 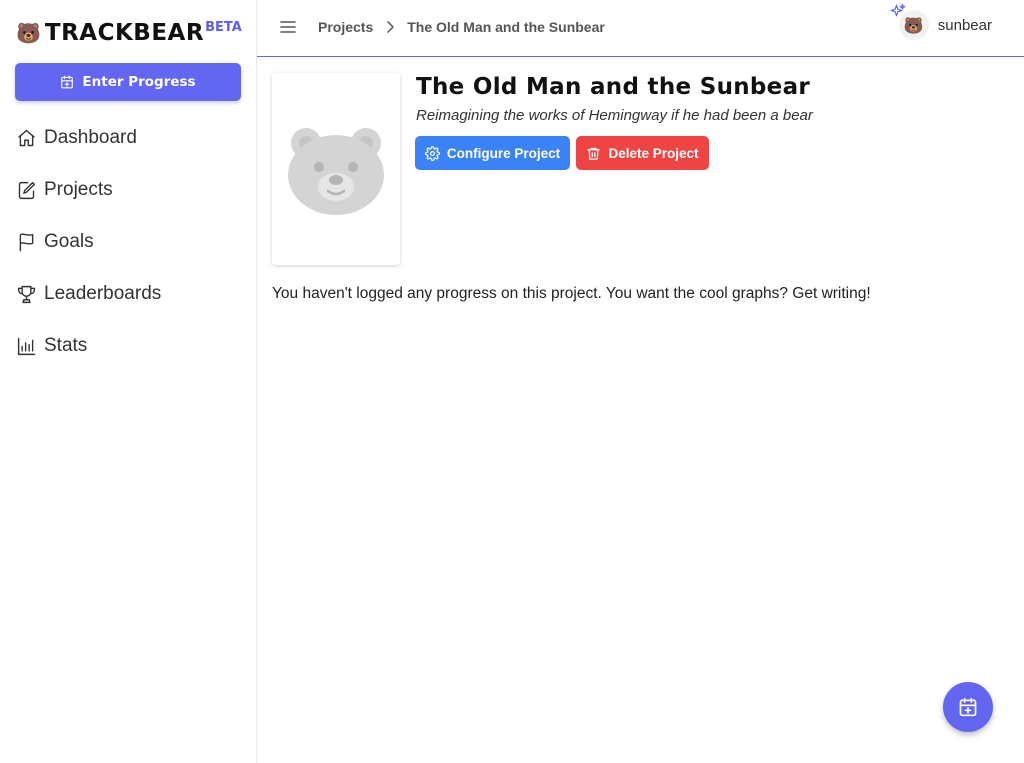 I want to click on sidebar-item-dashboard: Dashboard, so click(x=130, y=138).